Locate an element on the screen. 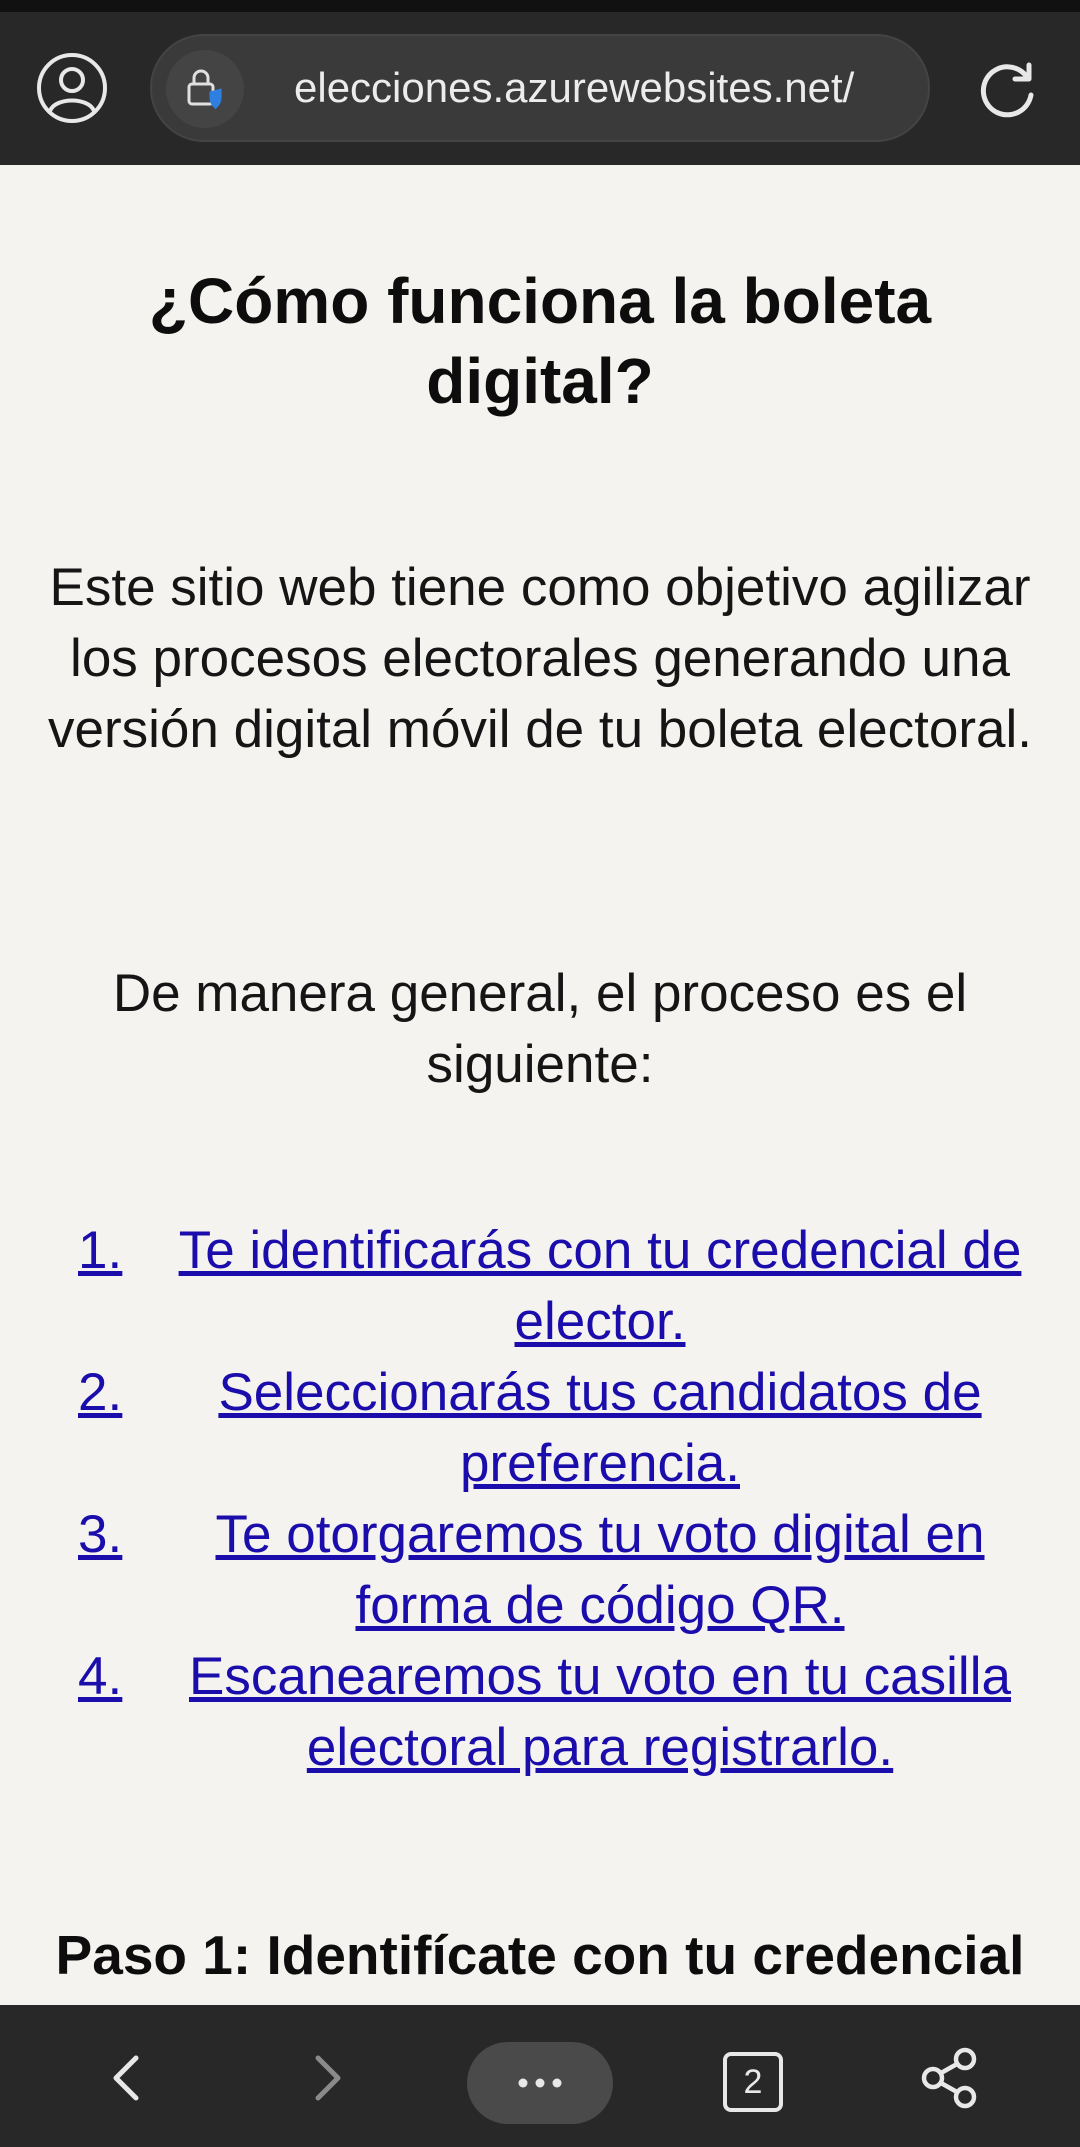 This screenshot has height=2147, width=1080. address-bar: elecciones.azurewebsites.net/ is located at coordinates (540, 88).